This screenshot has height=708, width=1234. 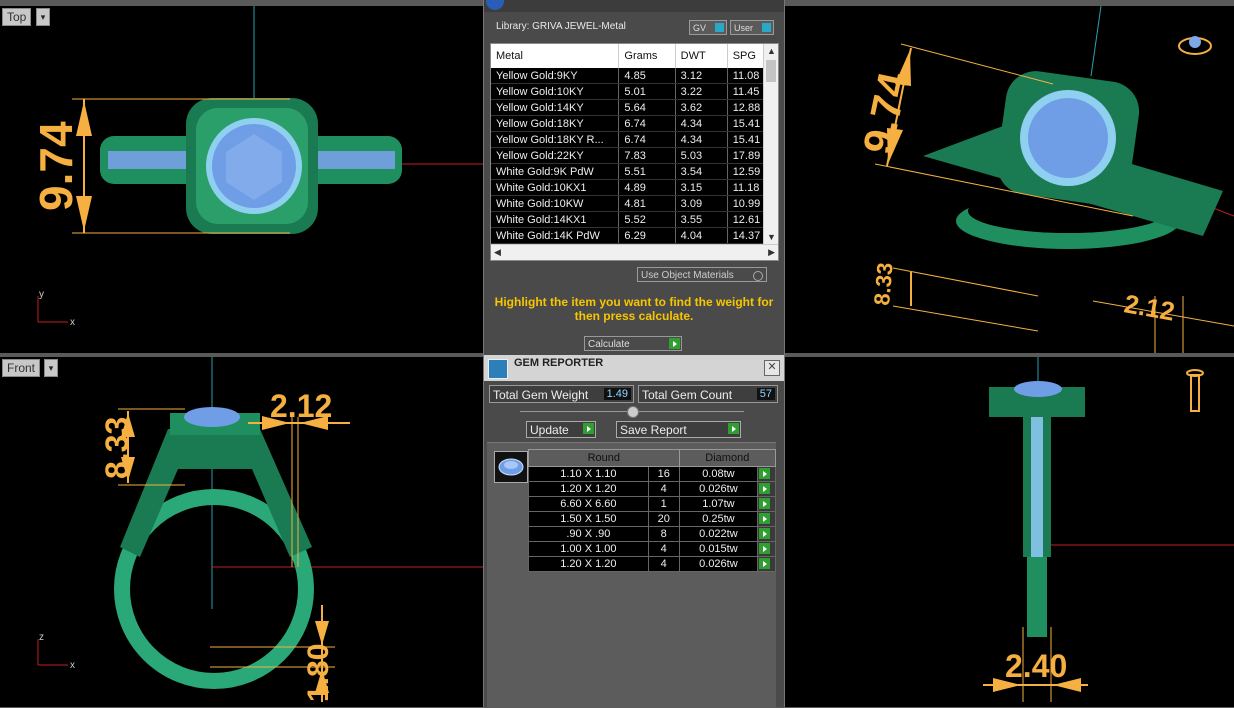 I want to click on gv-button: GV, so click(x=708, y=27).